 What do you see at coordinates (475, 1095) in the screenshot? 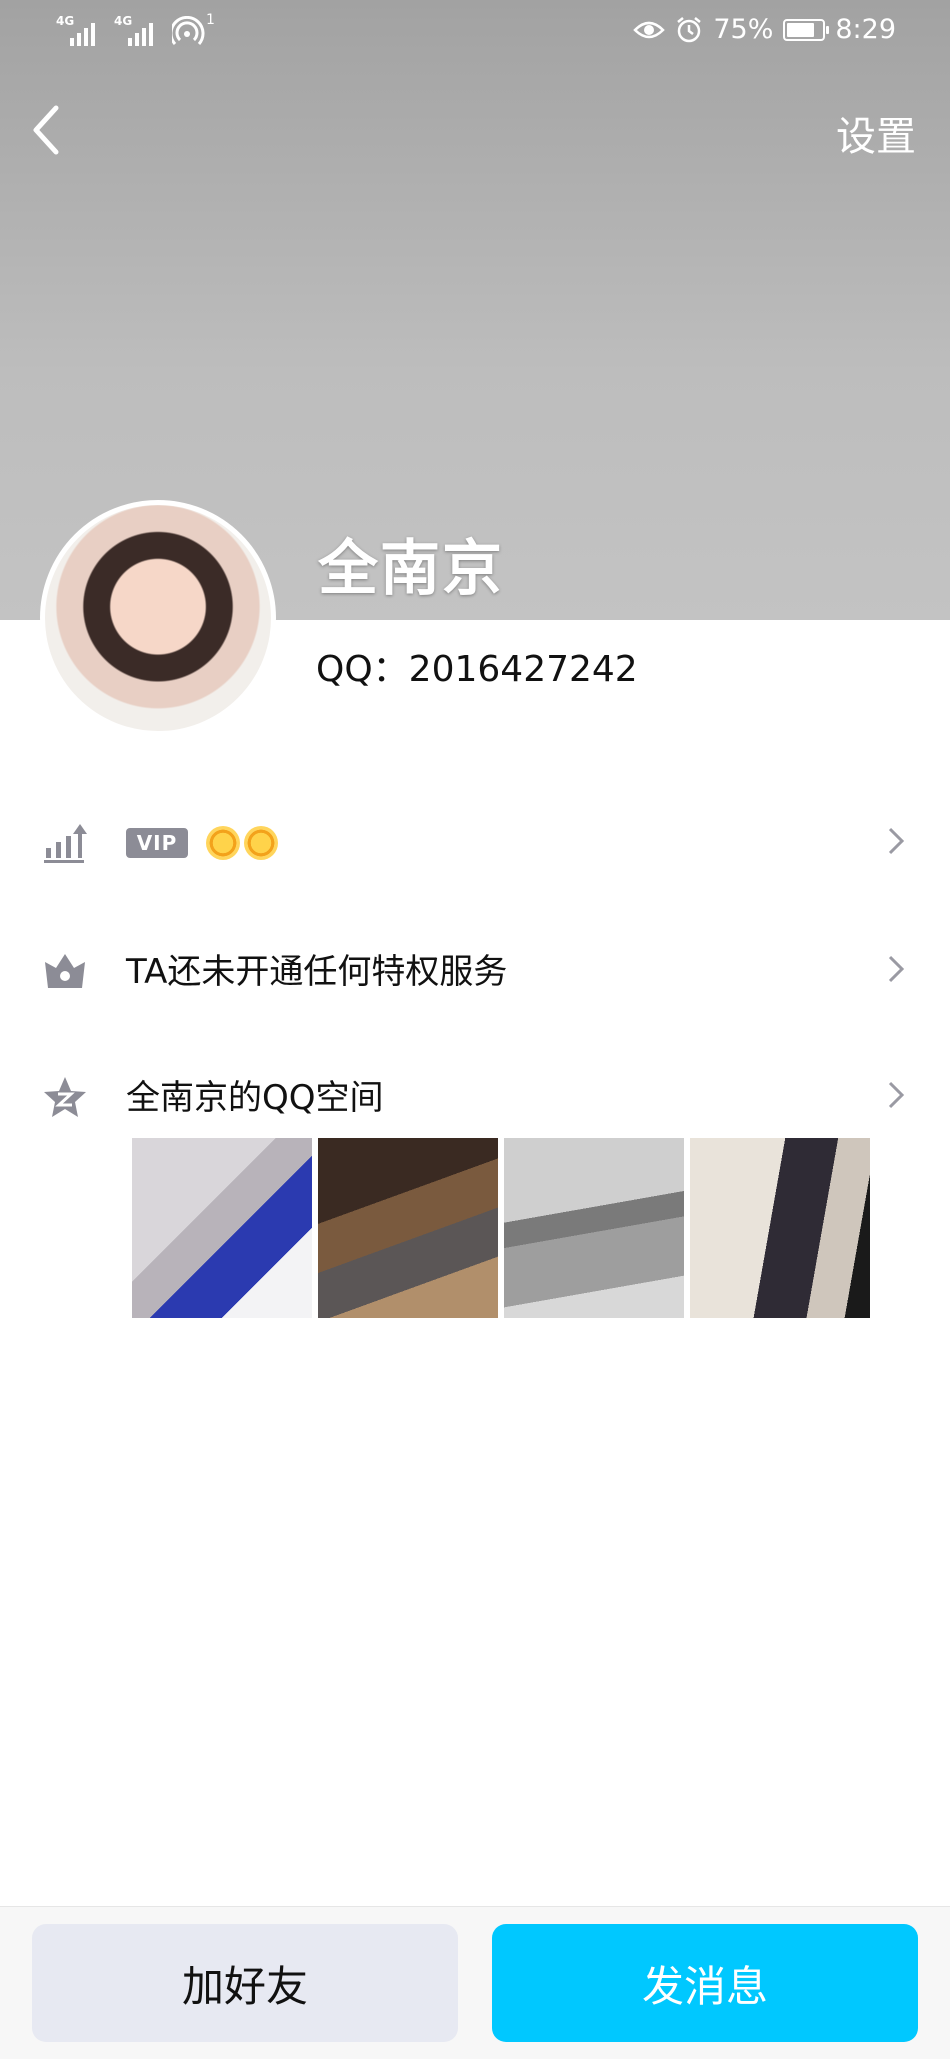
I see `qzone-row: 全南京的QQ空间` at bounding box center [475, 1095].